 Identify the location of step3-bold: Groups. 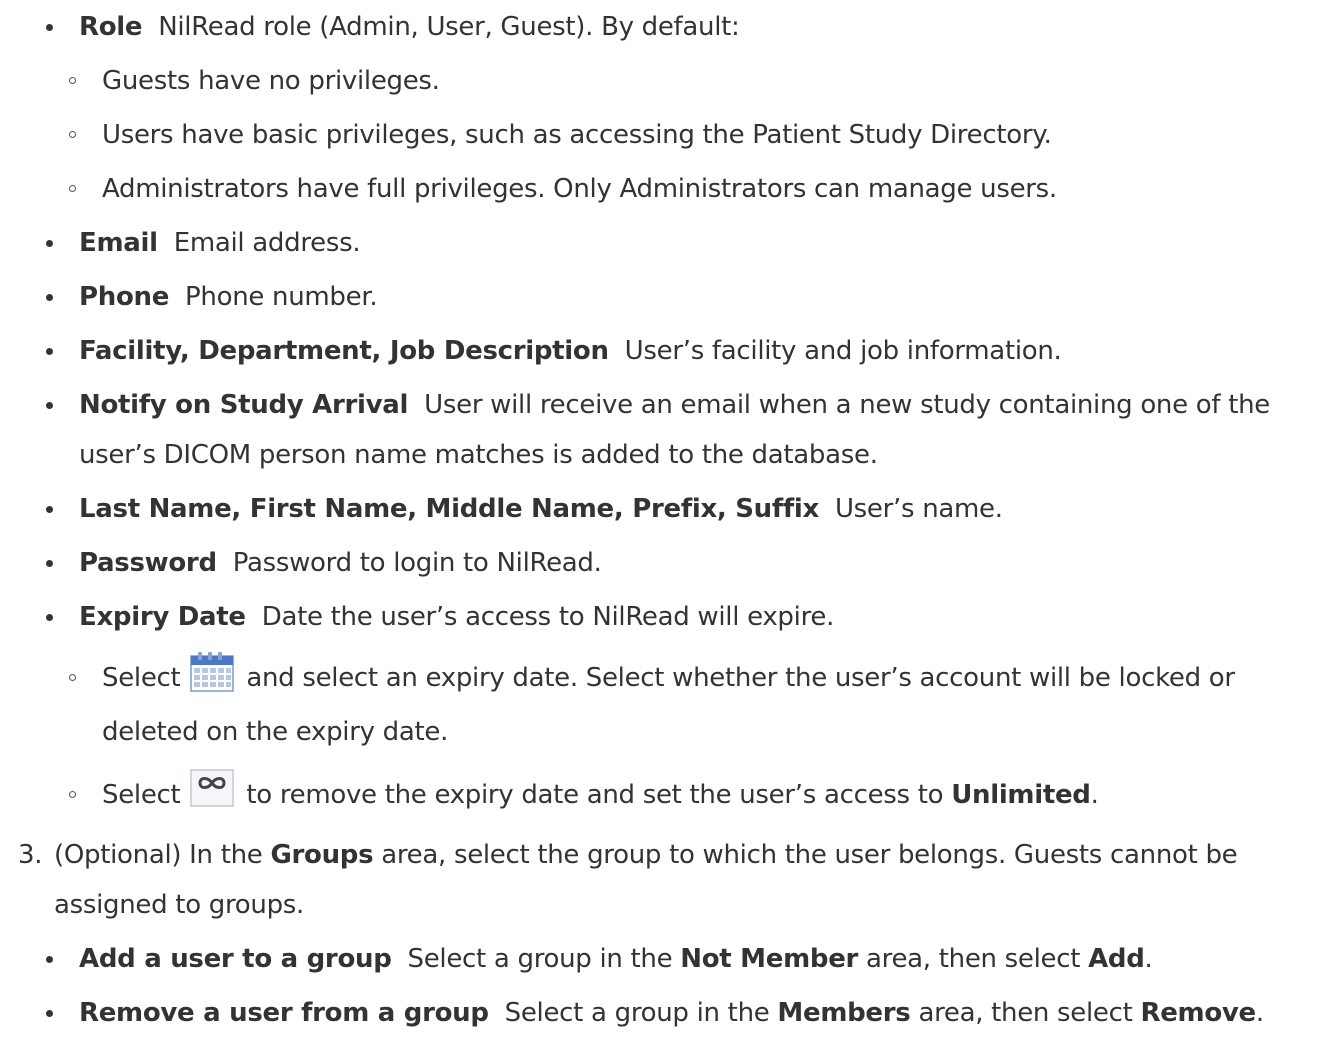
(322, 855).